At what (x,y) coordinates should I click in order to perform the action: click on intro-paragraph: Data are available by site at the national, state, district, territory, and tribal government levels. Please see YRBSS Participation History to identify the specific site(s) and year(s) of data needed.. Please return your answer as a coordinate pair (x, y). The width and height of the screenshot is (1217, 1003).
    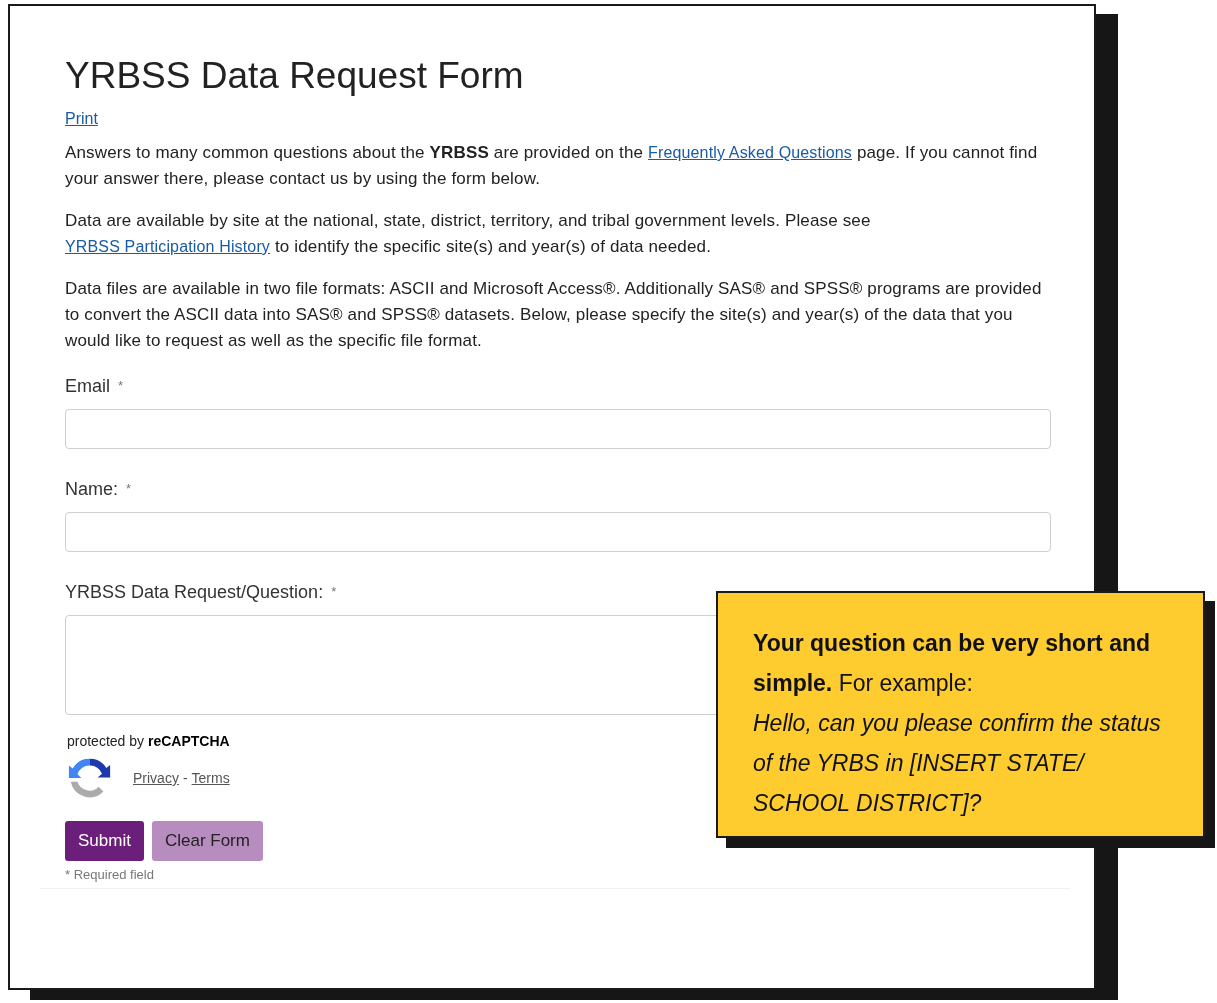
    Looking at the image, I should click on (468, 234).